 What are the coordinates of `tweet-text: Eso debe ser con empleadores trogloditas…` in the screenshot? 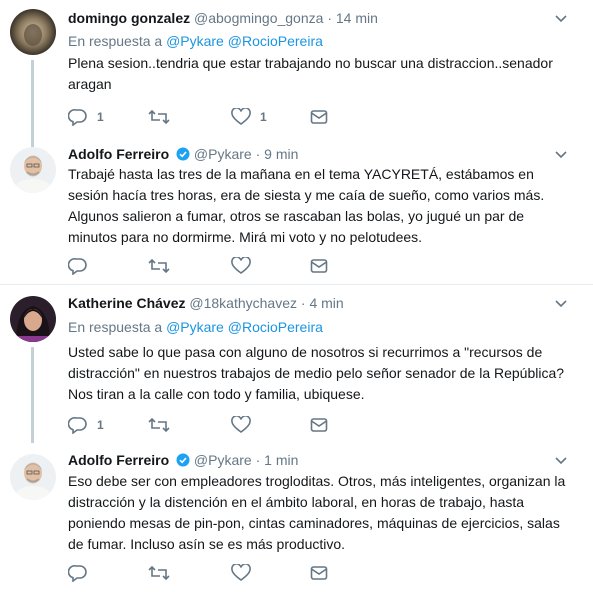 It's located at (317, 512).